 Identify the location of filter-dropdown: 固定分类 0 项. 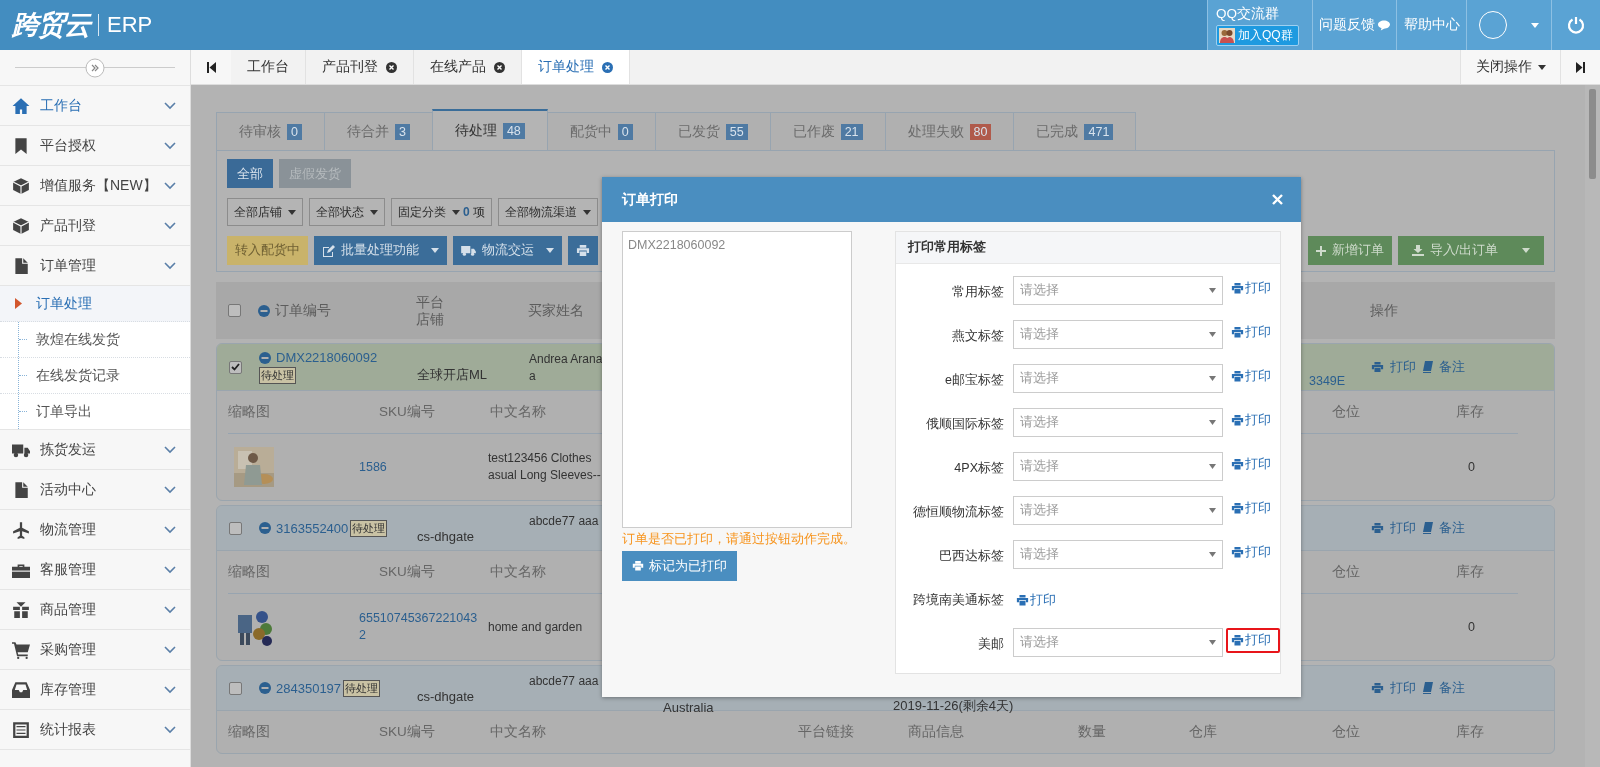
(442, 212).